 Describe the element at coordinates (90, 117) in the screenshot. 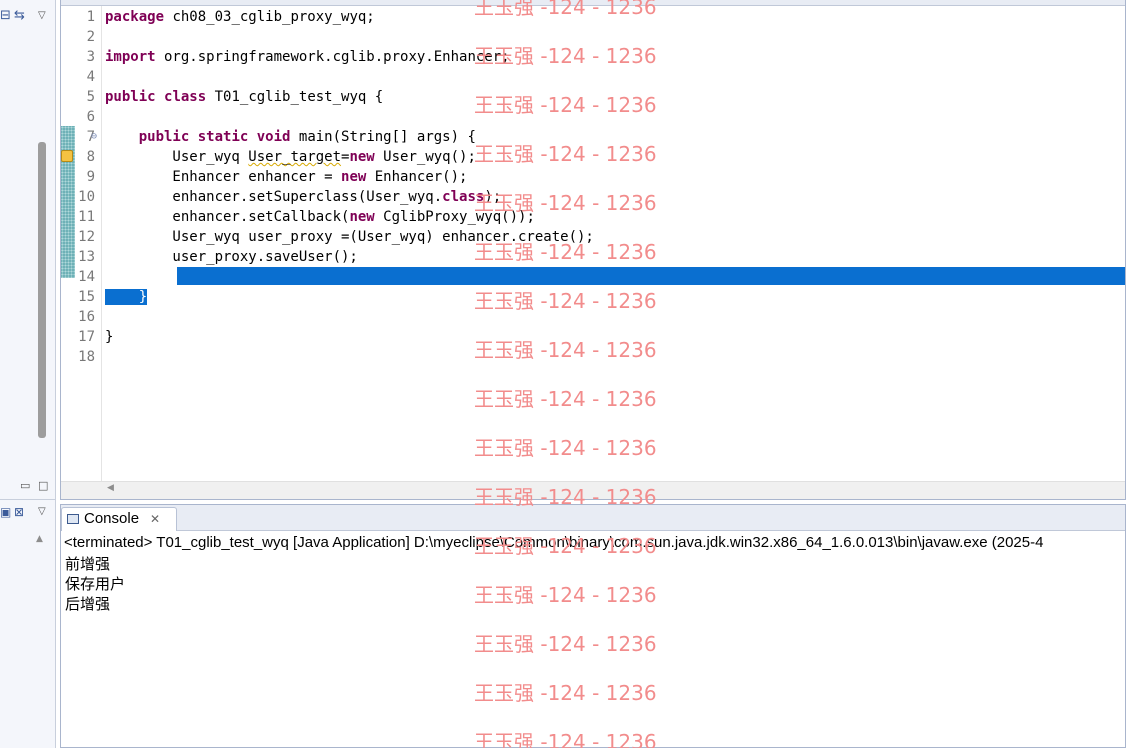

I see `line-number: 6` at that location.